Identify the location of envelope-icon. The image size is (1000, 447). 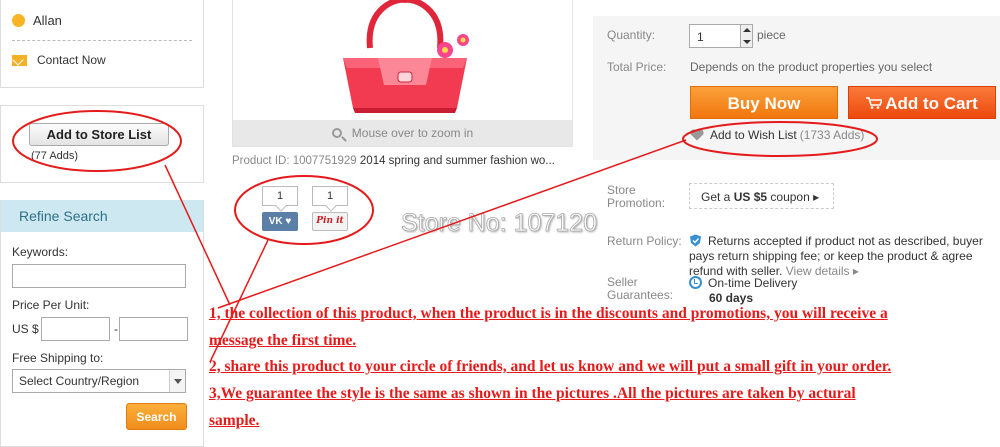
(19, 60).